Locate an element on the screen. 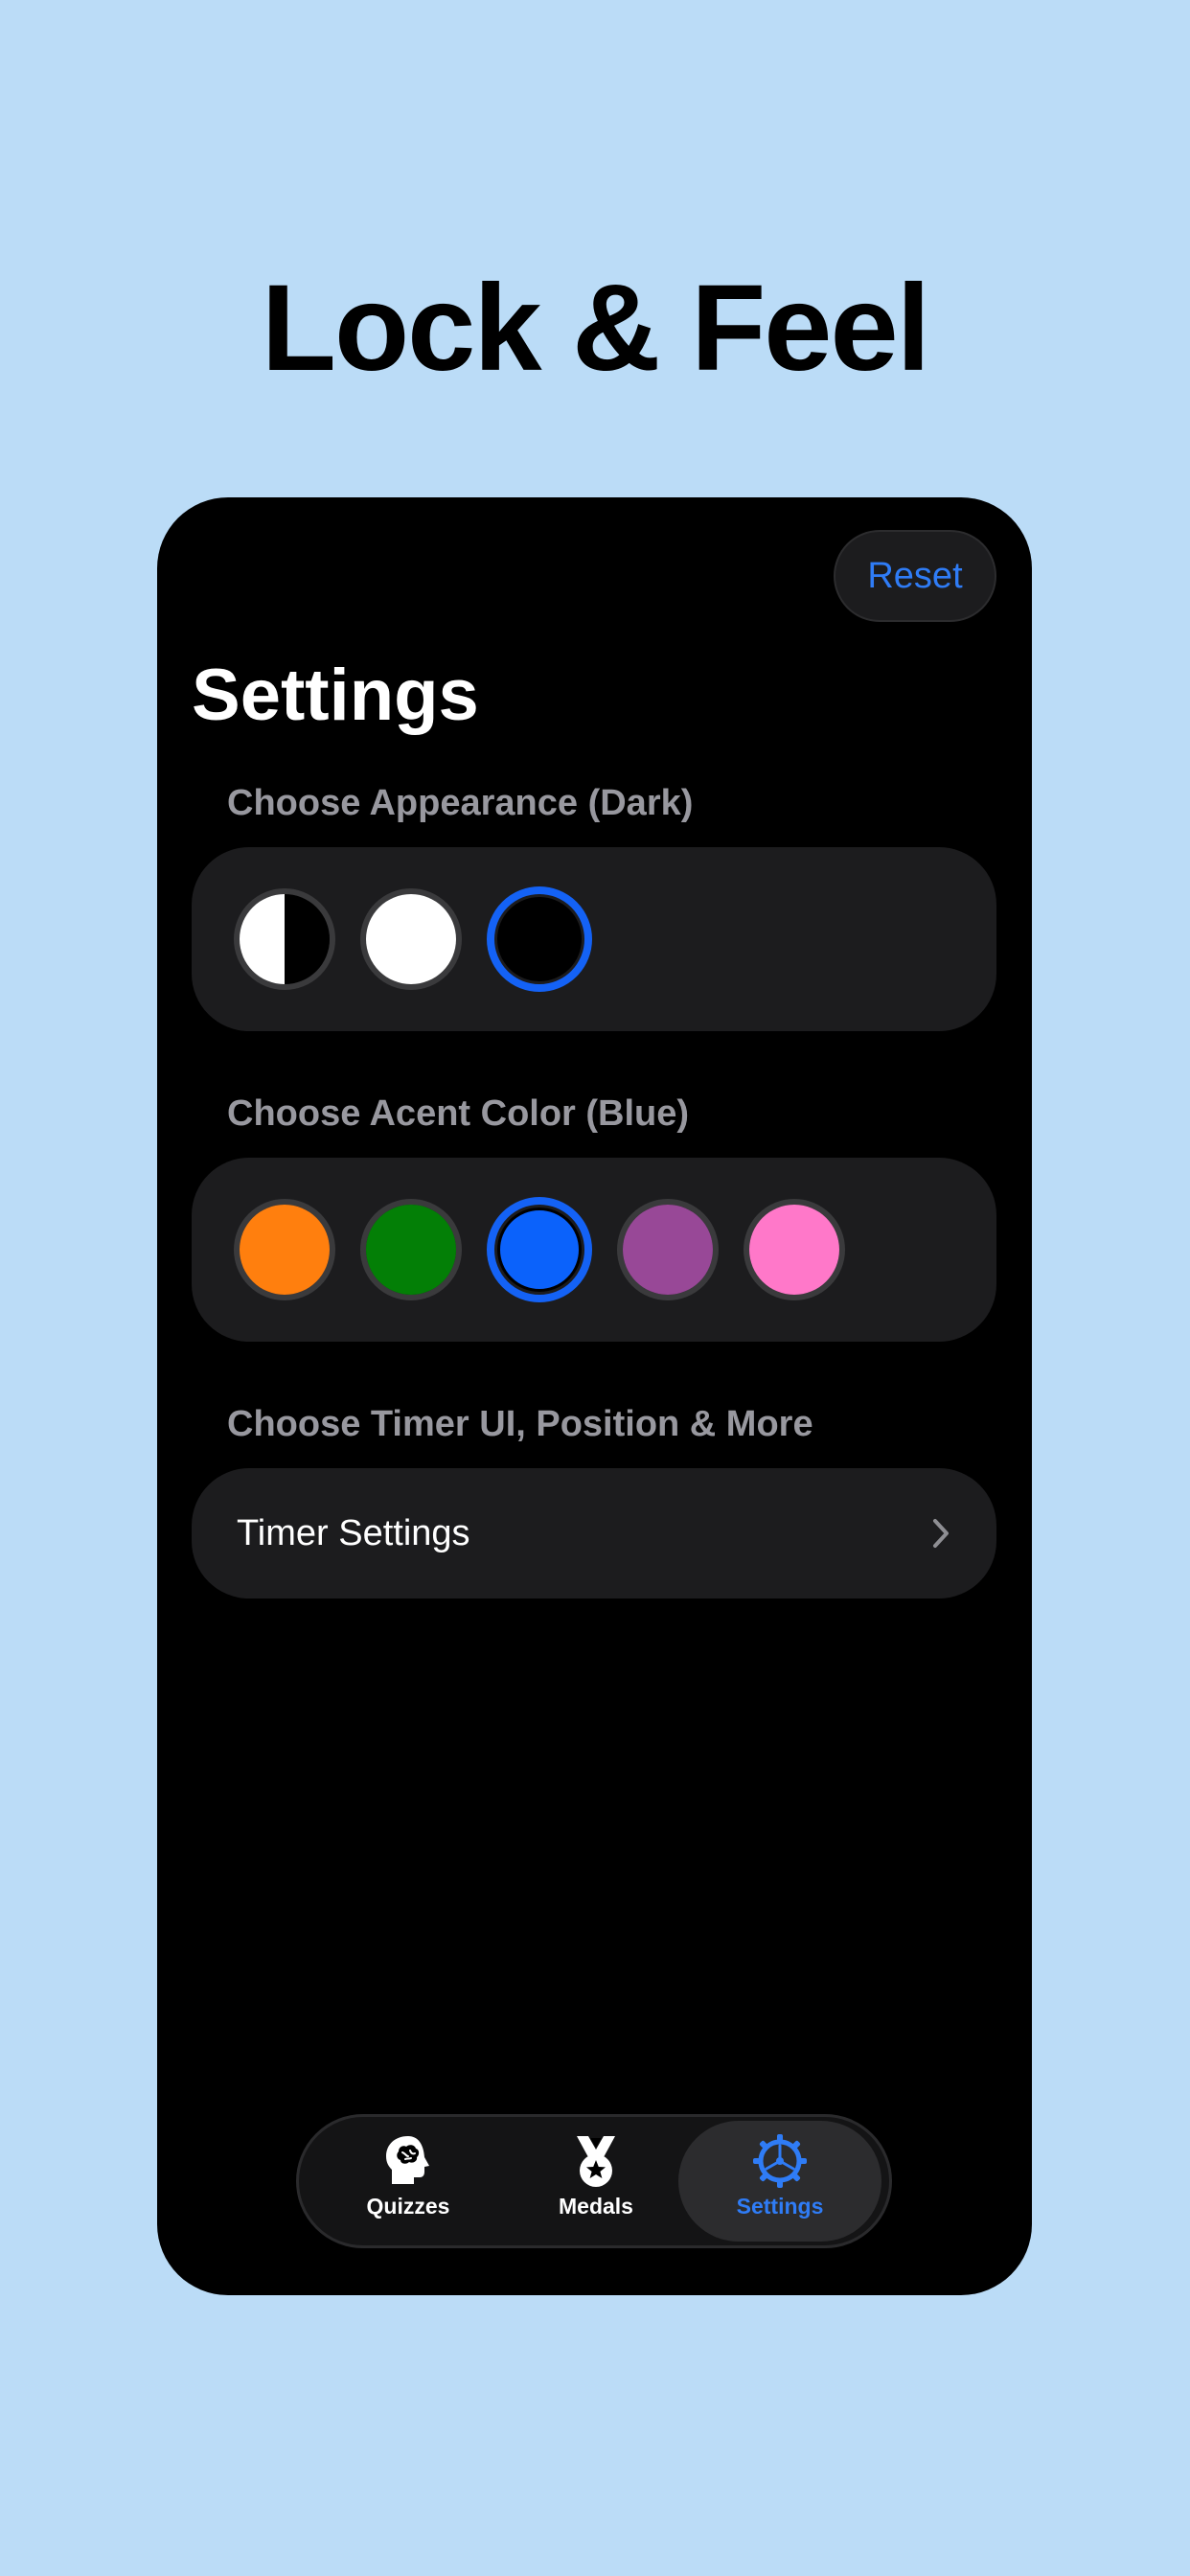  accent-option-purple is located at coordinates (668, 1249).